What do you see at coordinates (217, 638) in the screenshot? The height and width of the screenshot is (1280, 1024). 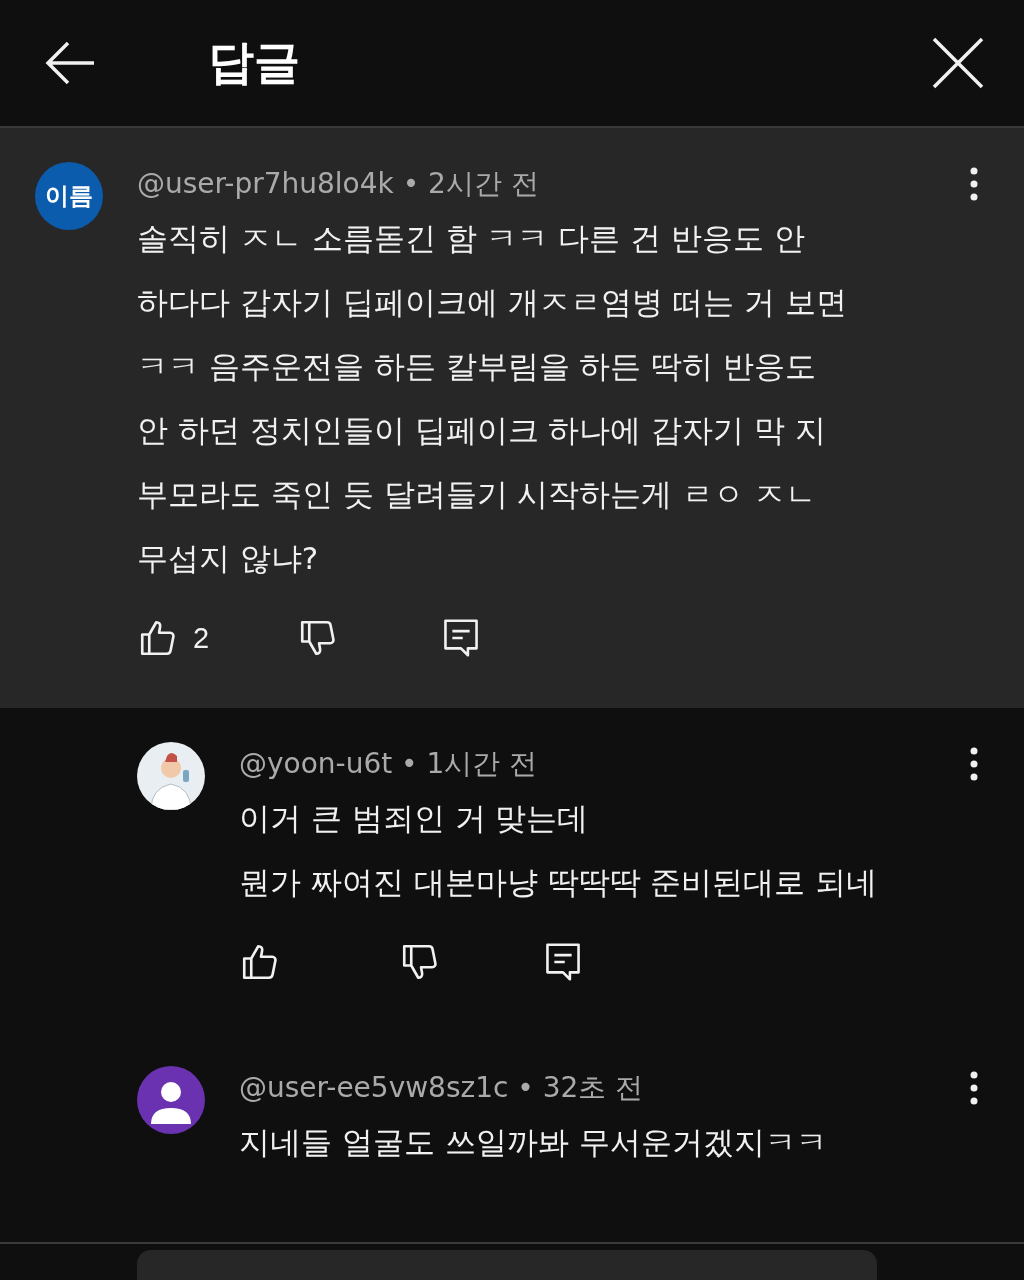 I see `like-button: 2` at bounding box center [217, 638].